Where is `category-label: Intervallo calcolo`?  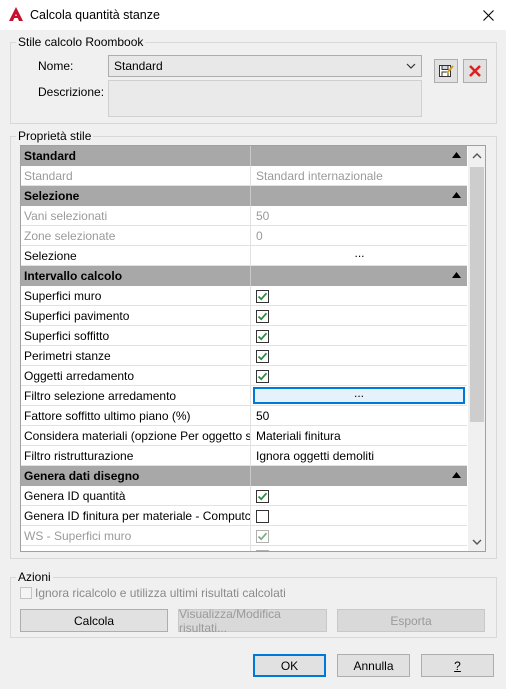 category-label: Intervallo calcolo is located at coordinates (136, 276).